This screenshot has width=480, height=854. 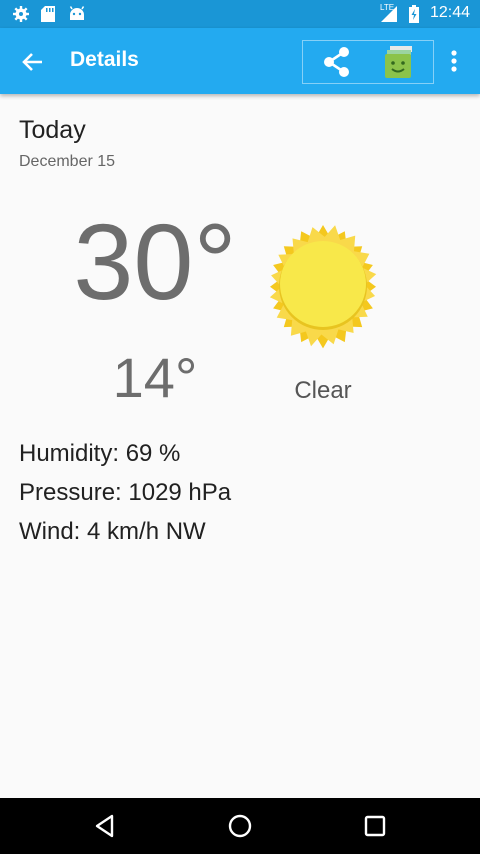 I want to click on nav-home-button, so click(x=240, y=826).